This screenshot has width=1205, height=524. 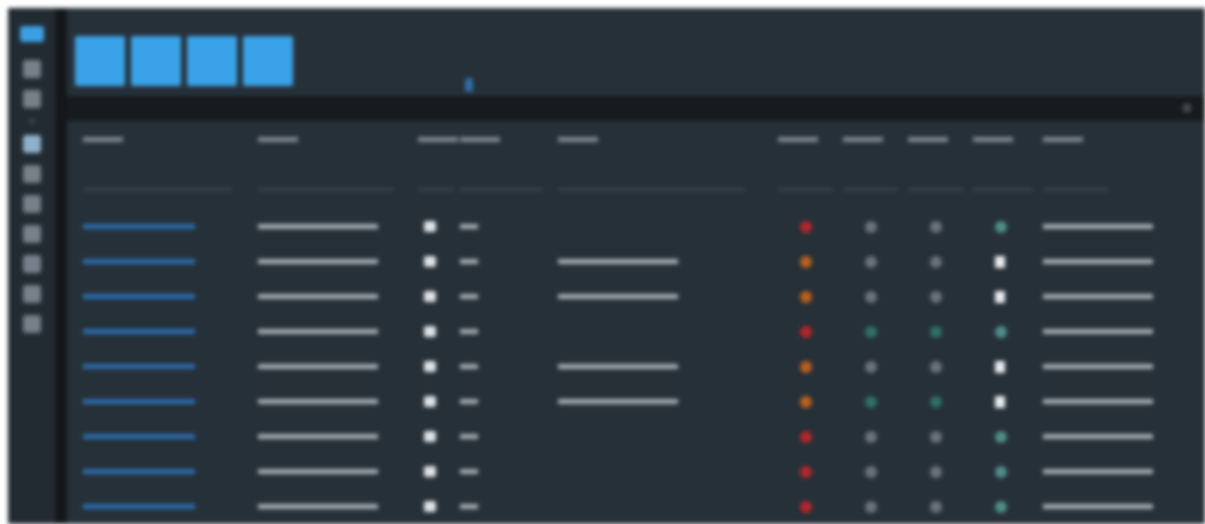 What do you see at coordinates (1187, 108) in the screenshot?
I see `close-icon` at bounding box center [1187, 108].